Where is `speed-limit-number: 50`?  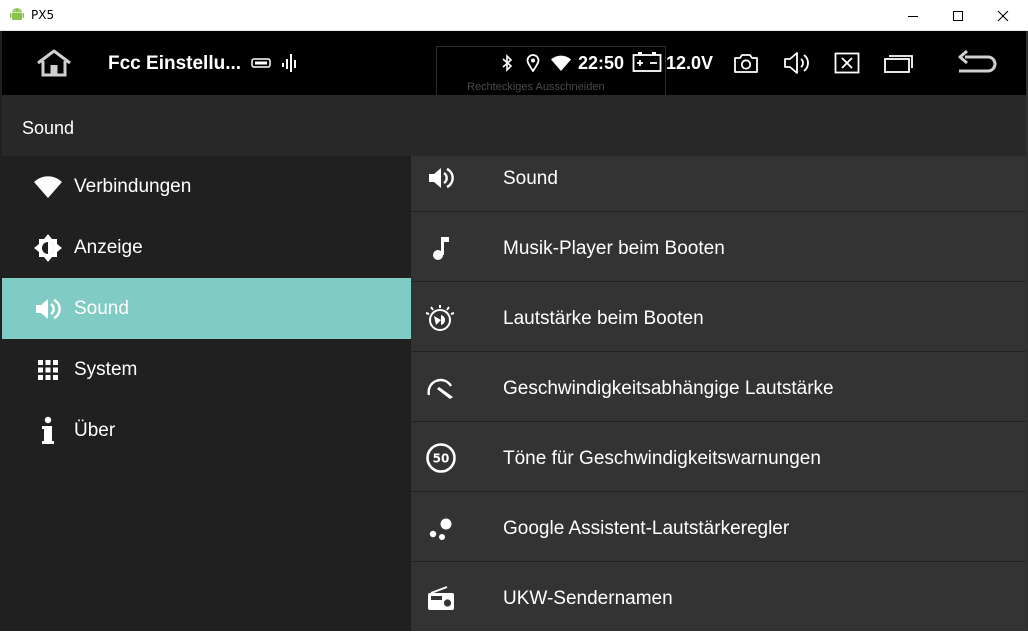
speed-limit-number: 50 is located at coordinates (441, 459).